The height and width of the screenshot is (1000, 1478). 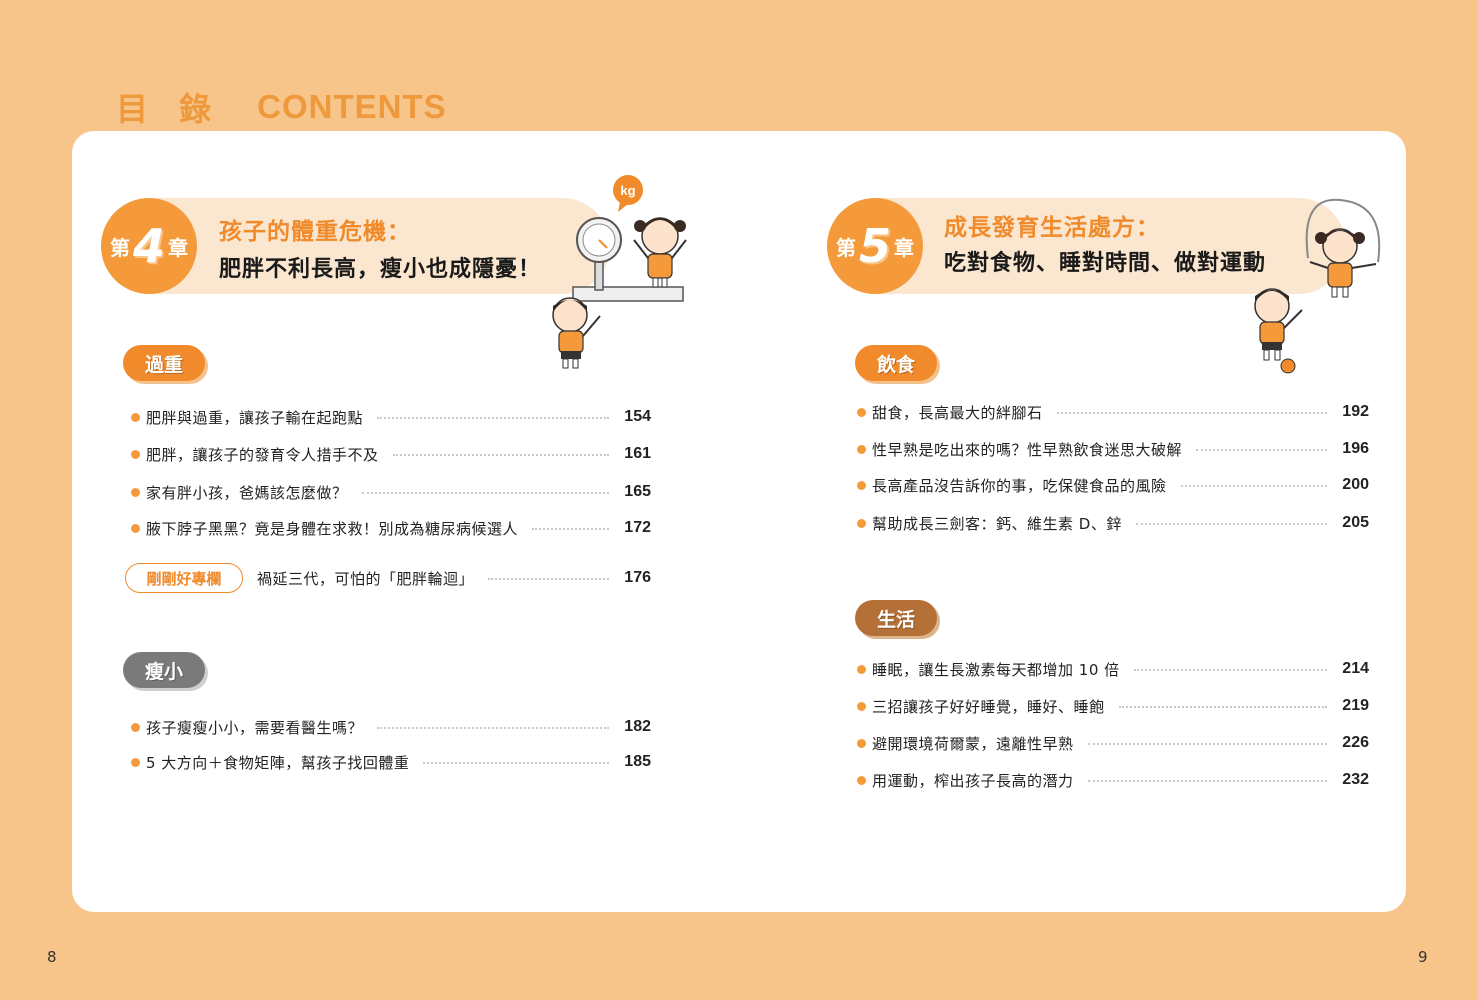 What do you see at coordinates (164, 670) in the screenshot?
I see `section-tag-underweight: 瘦小` at bounding box center [164, 670].